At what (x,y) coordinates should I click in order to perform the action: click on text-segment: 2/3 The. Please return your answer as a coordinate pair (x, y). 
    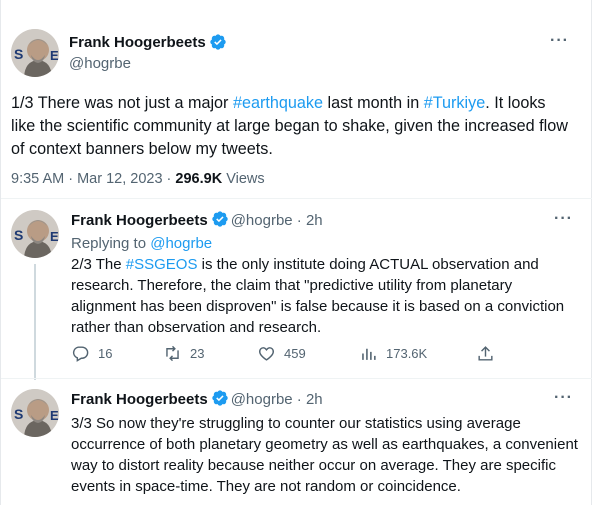
    Looking at the image, I should click on (98, 264).